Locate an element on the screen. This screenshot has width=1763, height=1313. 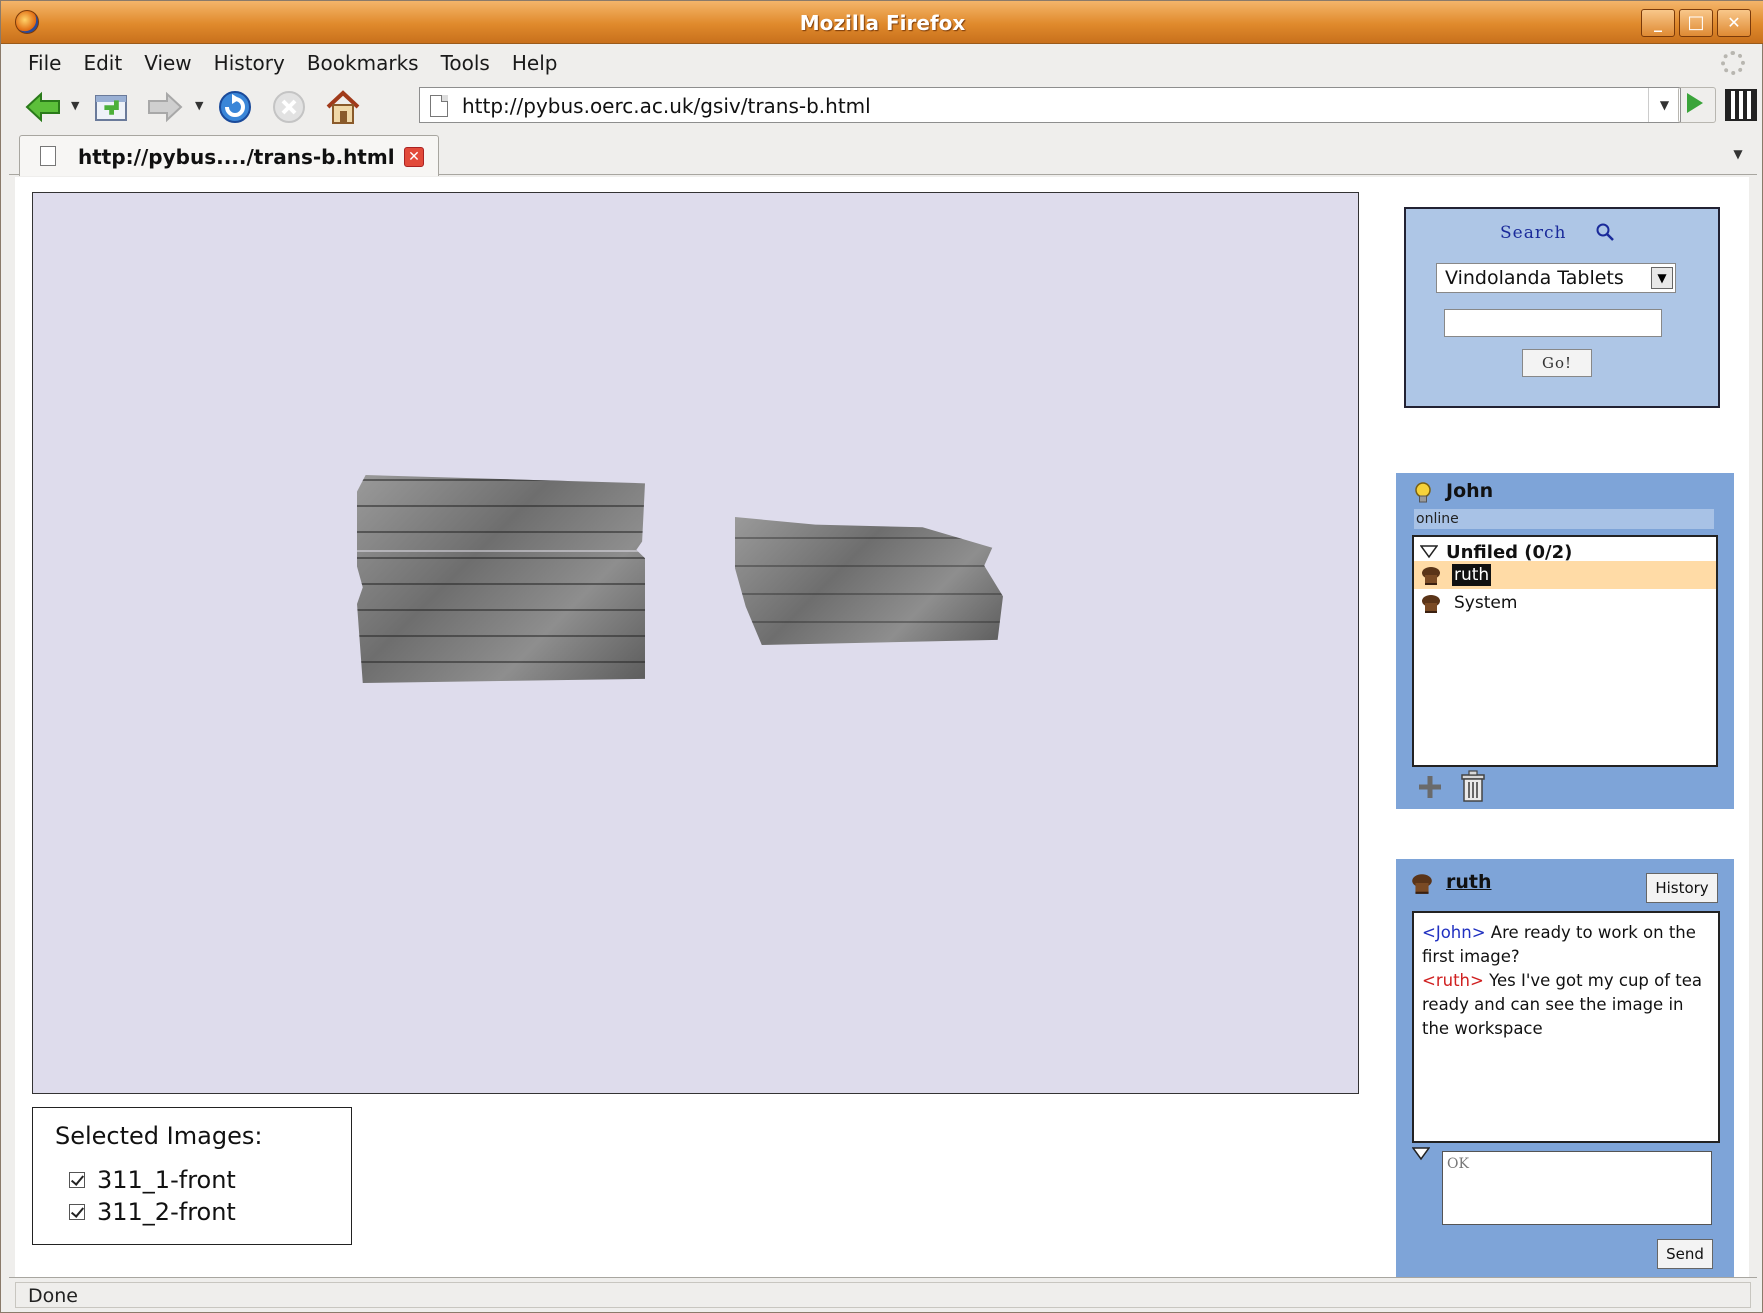
chat-nick: <ruth> is located at coordinates (1453, 980).